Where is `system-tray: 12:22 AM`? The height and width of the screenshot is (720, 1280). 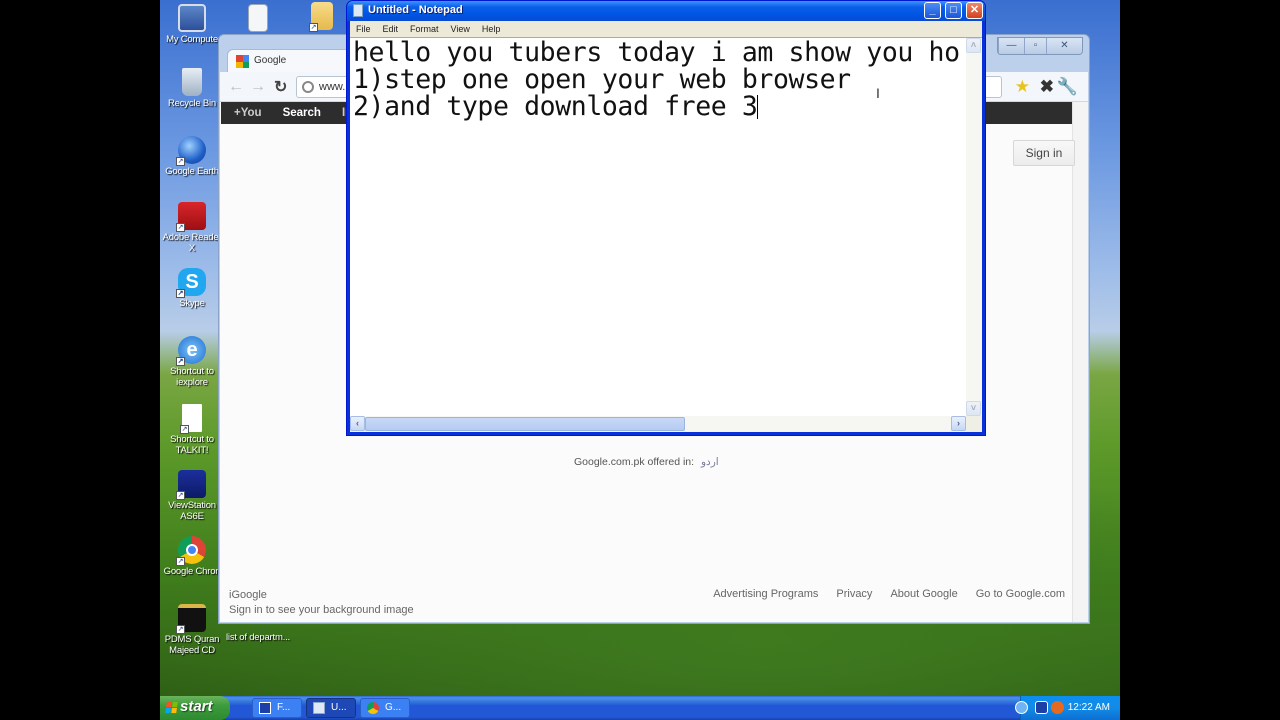
system-tray: 12:22 AM is located at coordinates (1067, 708).